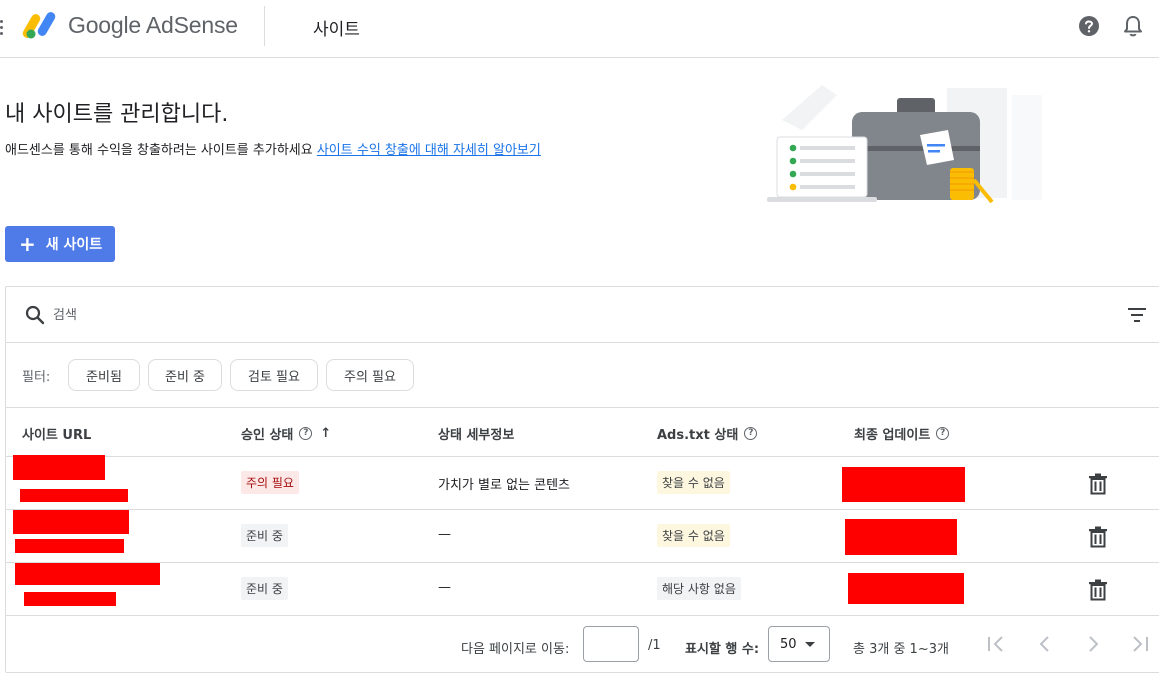 This screenshot has width=1159, height=681. Describe the element at coordinates (579, 29) in the screenshot. I see `top-app-bar: Google AdSense 사이트` at that location.